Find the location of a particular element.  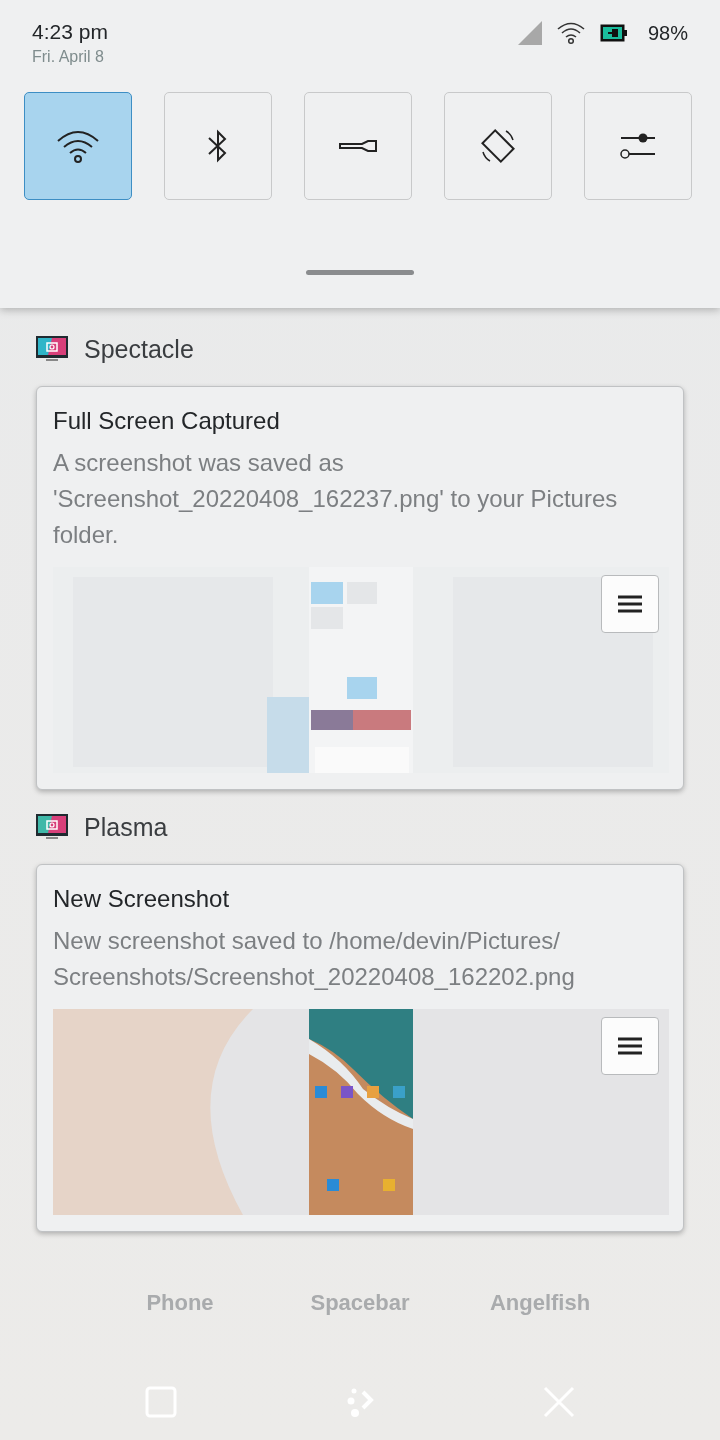

bluetooth-icon is located at coordinates (218, 146).